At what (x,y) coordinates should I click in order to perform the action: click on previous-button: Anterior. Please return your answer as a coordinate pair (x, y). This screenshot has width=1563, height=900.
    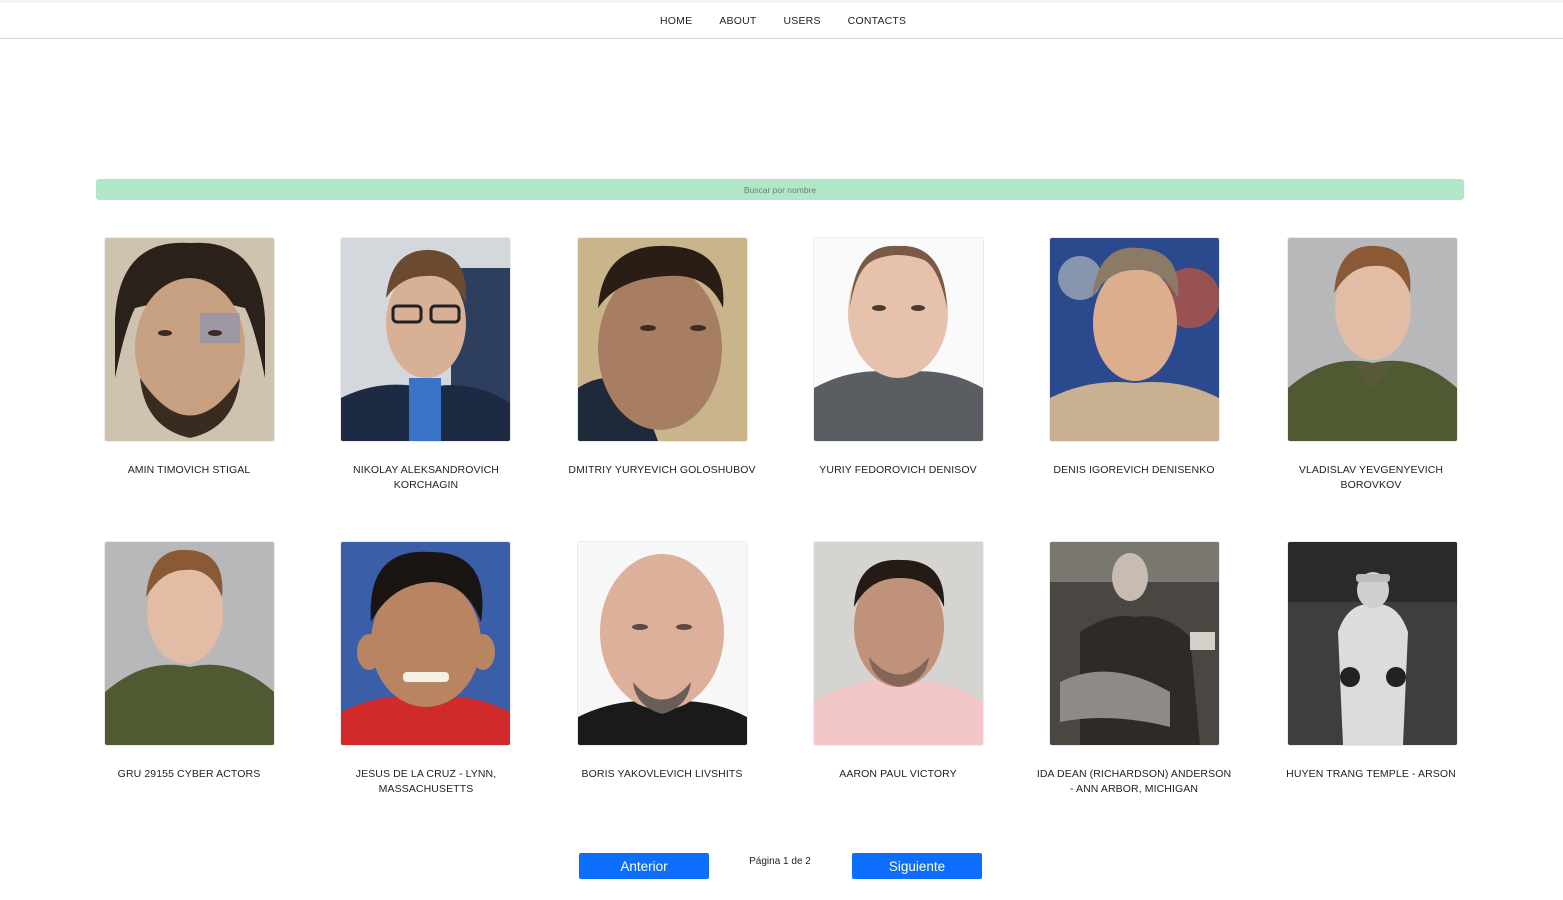
    Looking at the image, I should click on (644, 866).